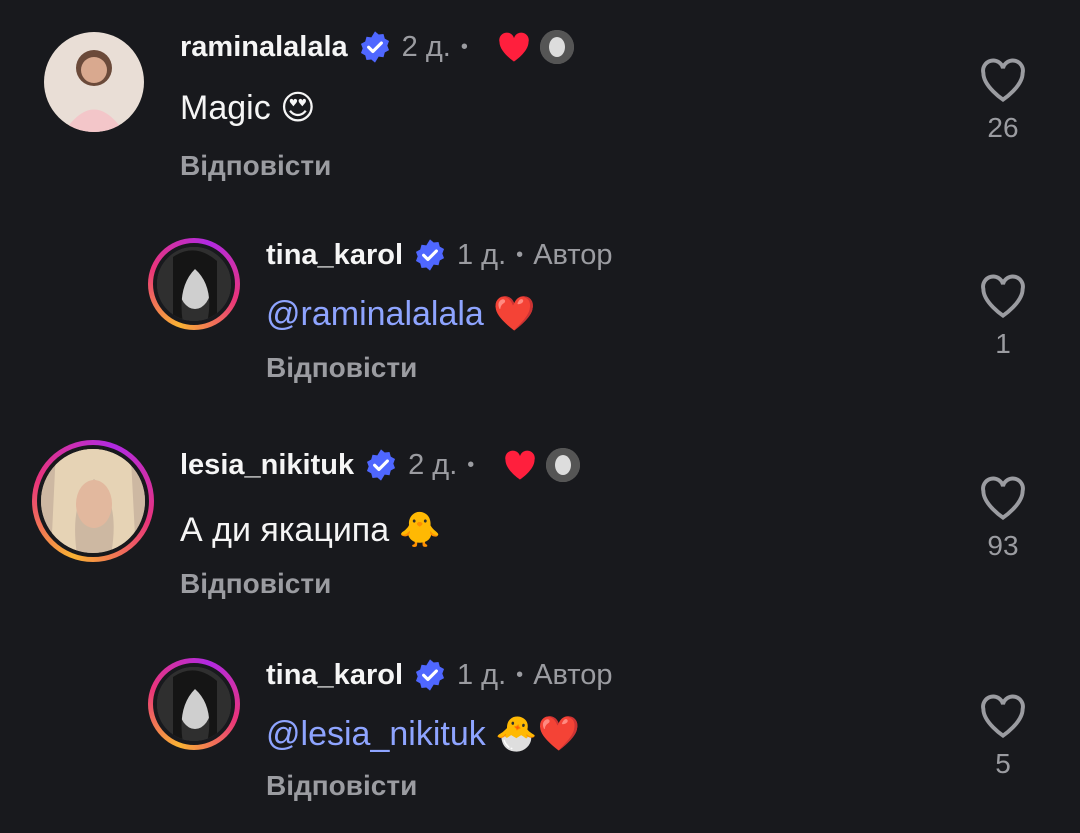  Describe the element at coordinates (1003, 127) in the screenshot. I see `like-count: 26` at that location.